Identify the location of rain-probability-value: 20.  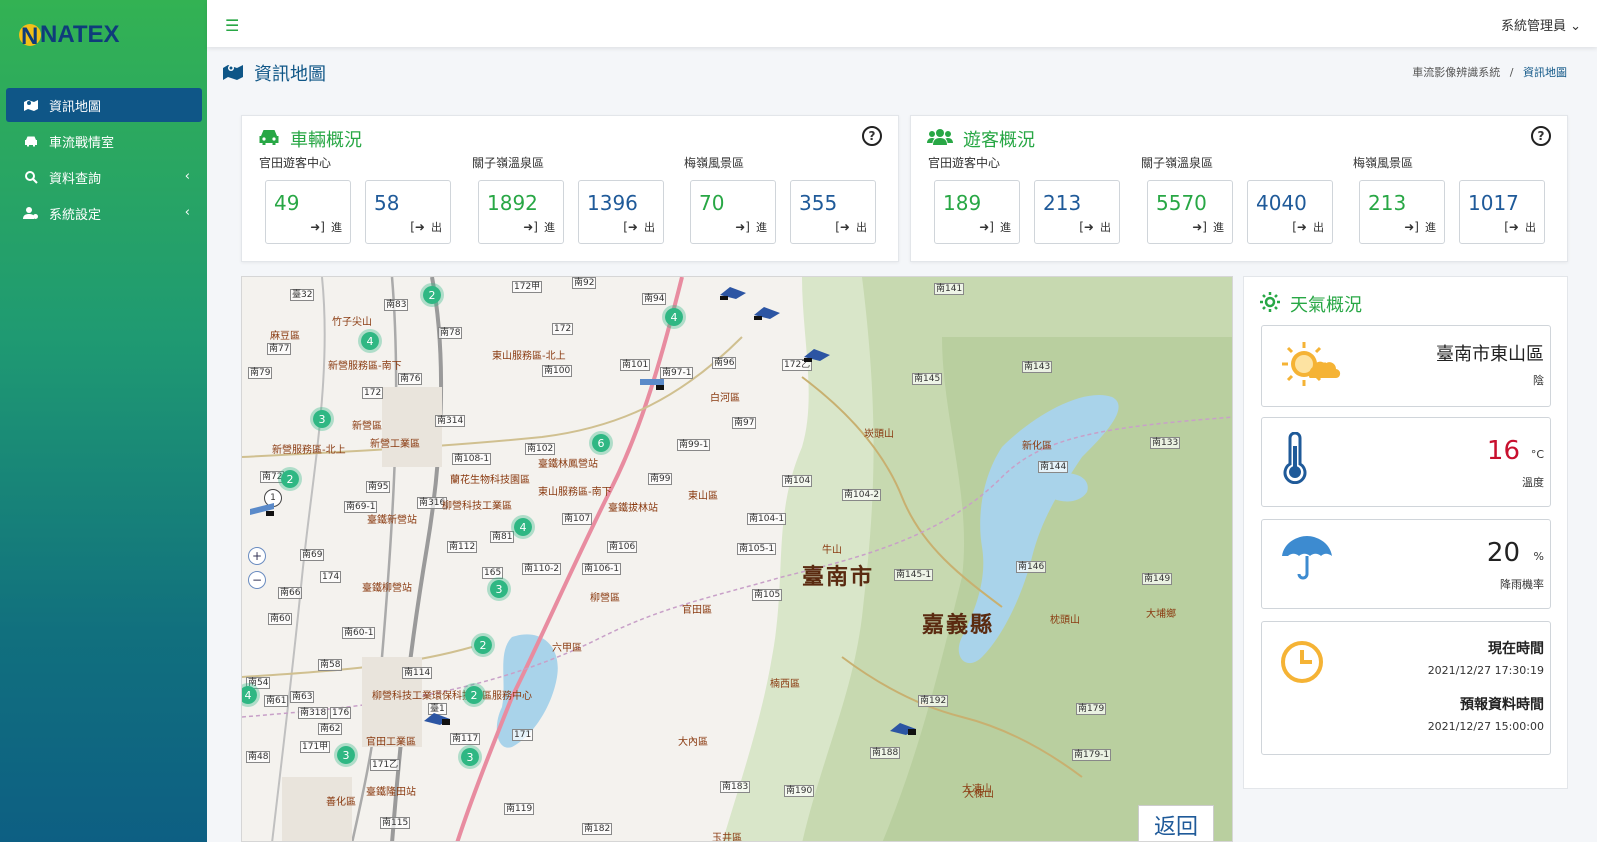
(1503, 553).